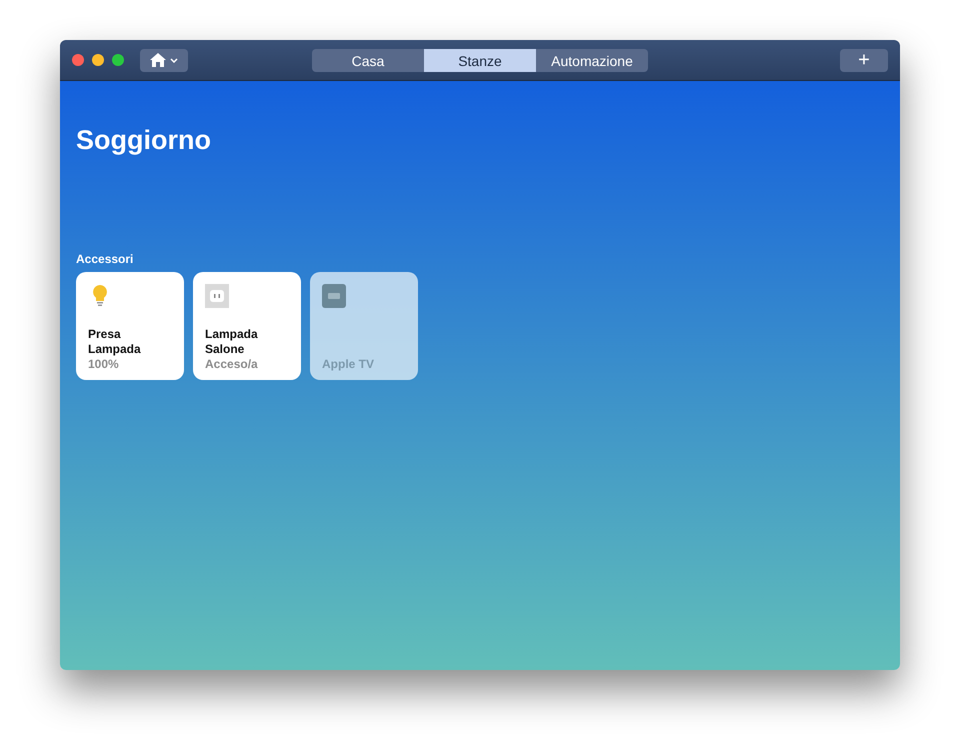 The image size is (960, 750). Describe the element at coordinates (247, 326) in the screenshot. I see `accessory-tile: Lampada Salone Acceso/a` at that location.